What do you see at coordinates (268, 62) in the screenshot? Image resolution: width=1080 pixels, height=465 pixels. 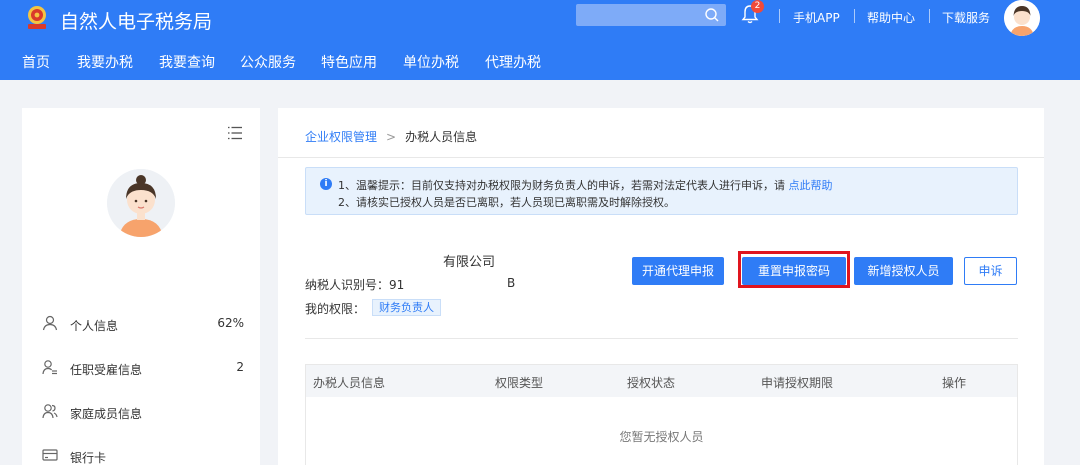 I see `nav-public-service: 公众服务` at bounding box center [268, 62].